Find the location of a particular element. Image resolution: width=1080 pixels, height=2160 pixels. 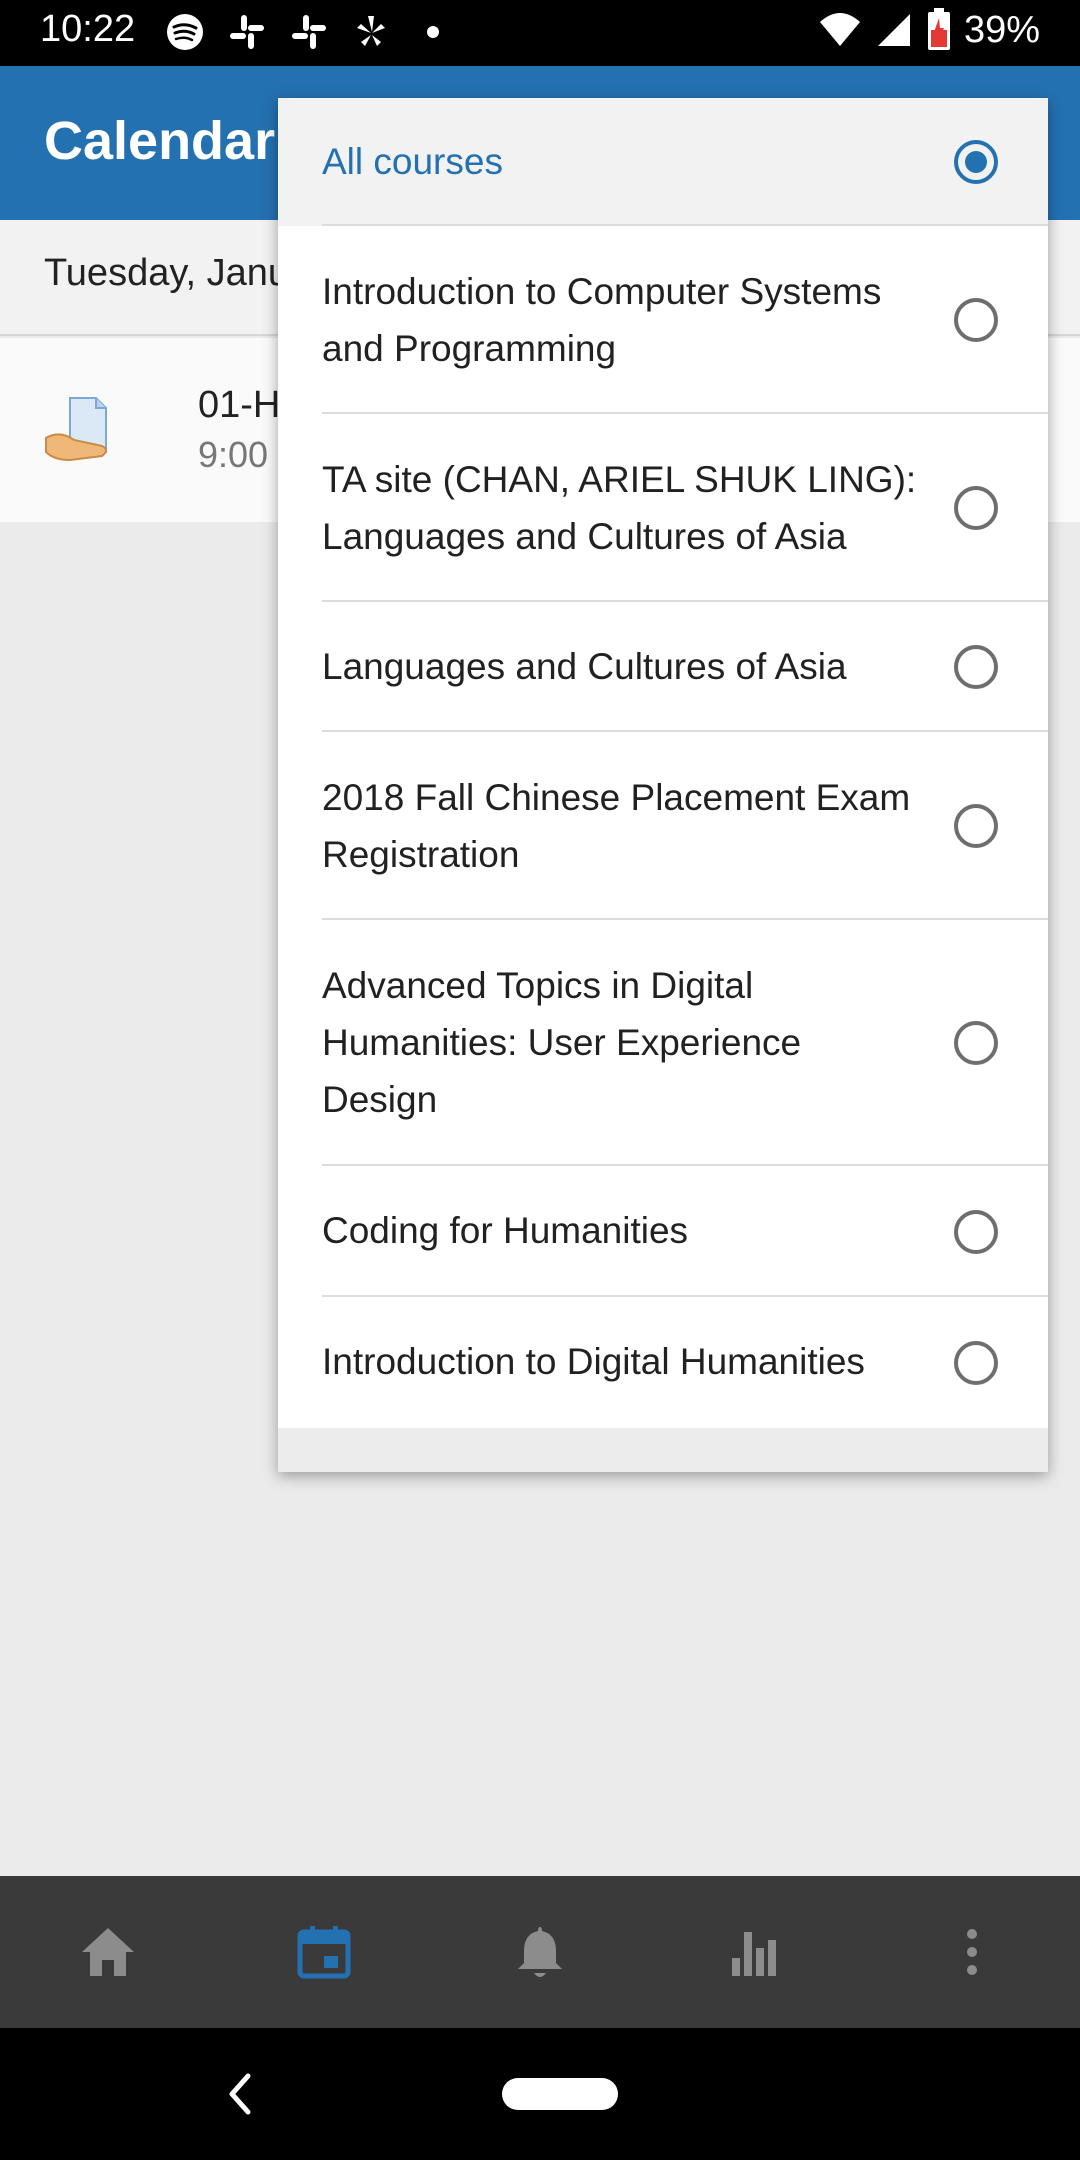

dropdown-footer is located at coordinates (663, 1450).